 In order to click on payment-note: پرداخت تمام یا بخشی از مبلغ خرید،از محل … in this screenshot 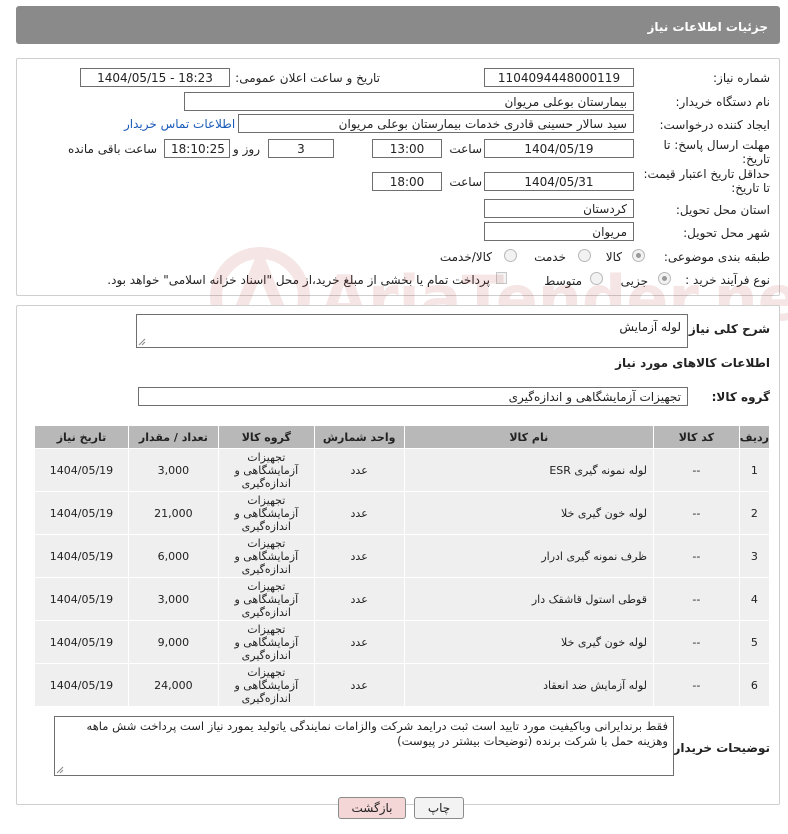, I will do `click(298, 280)`.